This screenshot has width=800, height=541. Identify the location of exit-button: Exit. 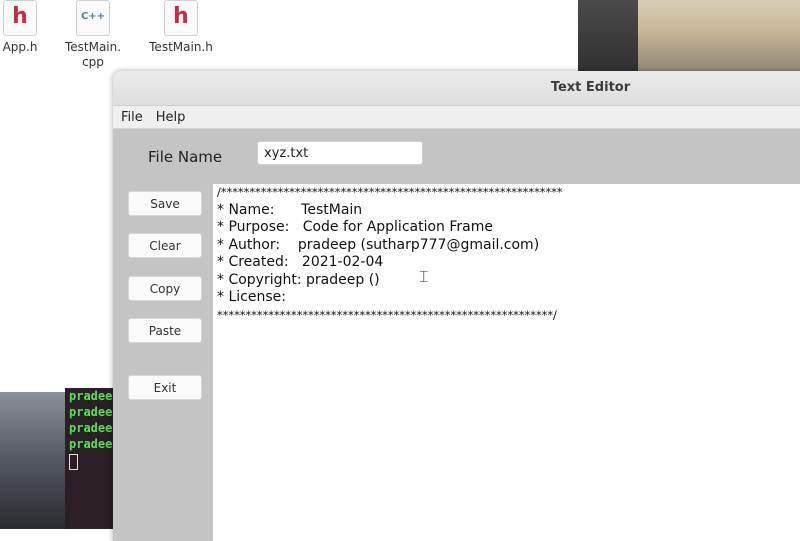
(165, 387).